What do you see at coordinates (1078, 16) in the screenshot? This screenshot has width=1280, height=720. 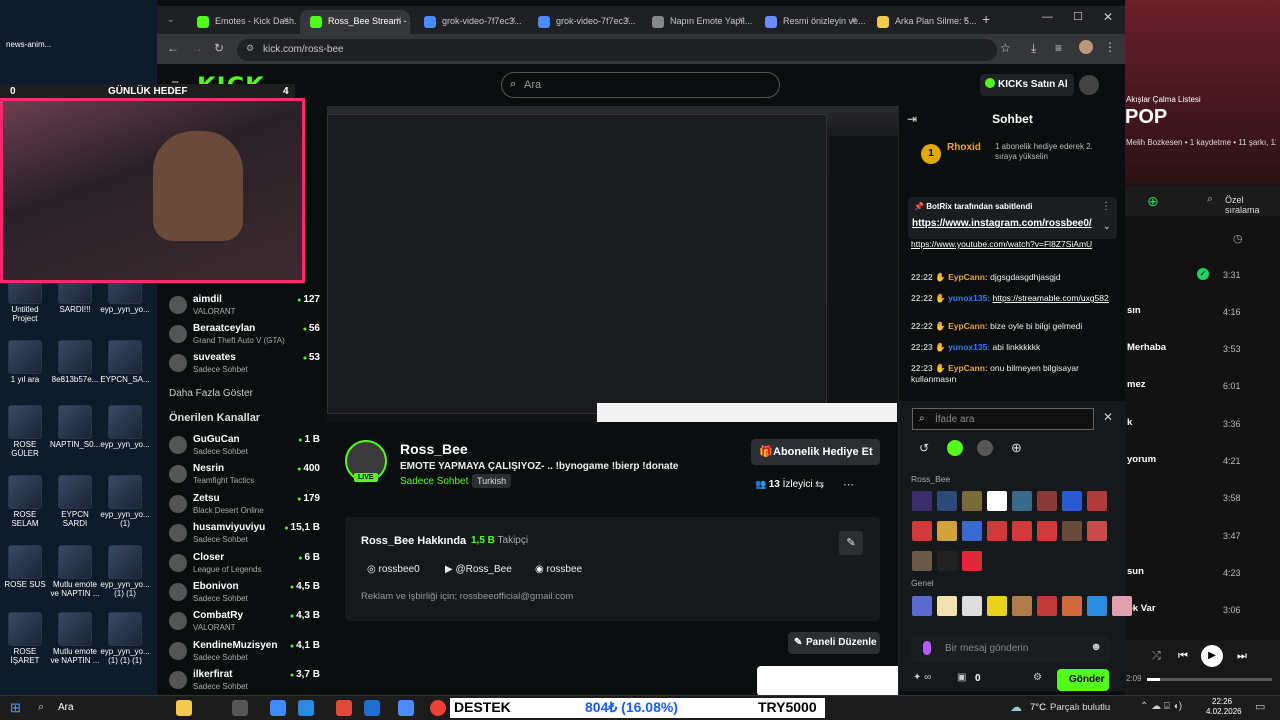 I see `maximize-button: ☐` at bounding box center [1078, 16].